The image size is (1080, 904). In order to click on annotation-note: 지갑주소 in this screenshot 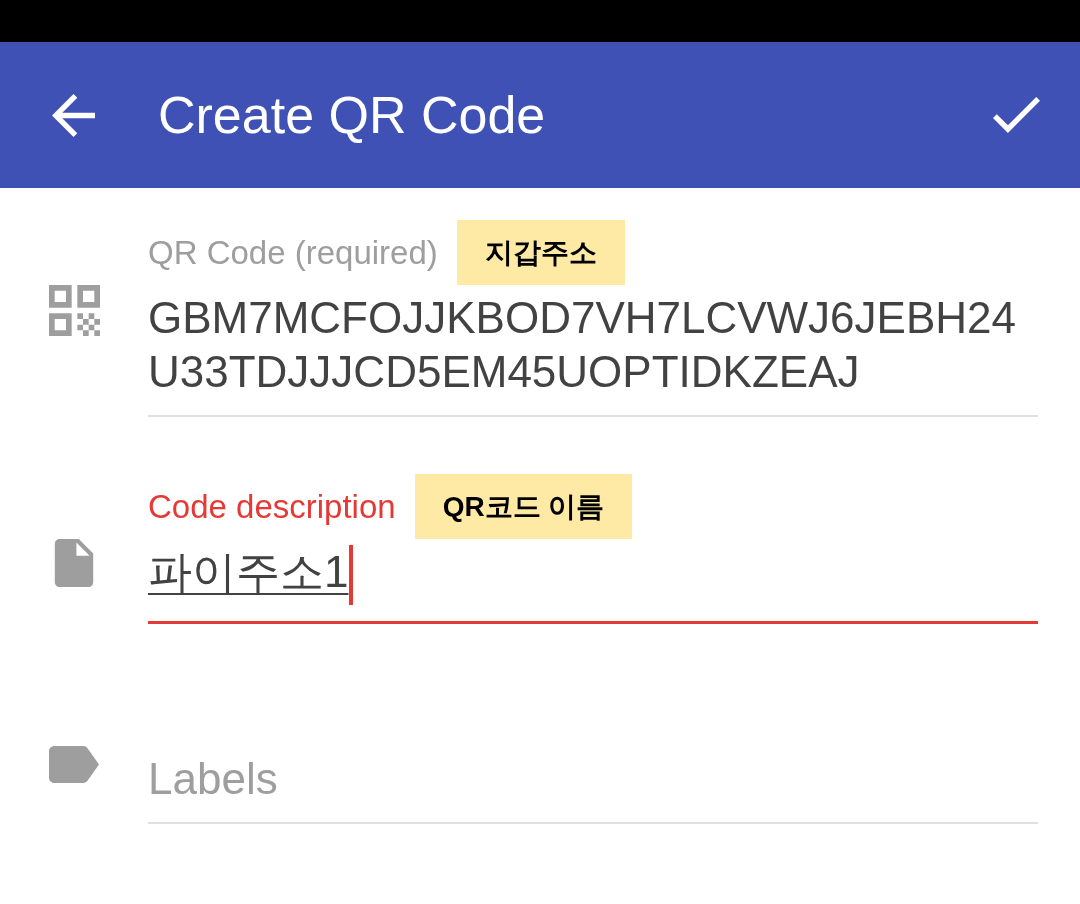, I will do `click(540, 252)`.